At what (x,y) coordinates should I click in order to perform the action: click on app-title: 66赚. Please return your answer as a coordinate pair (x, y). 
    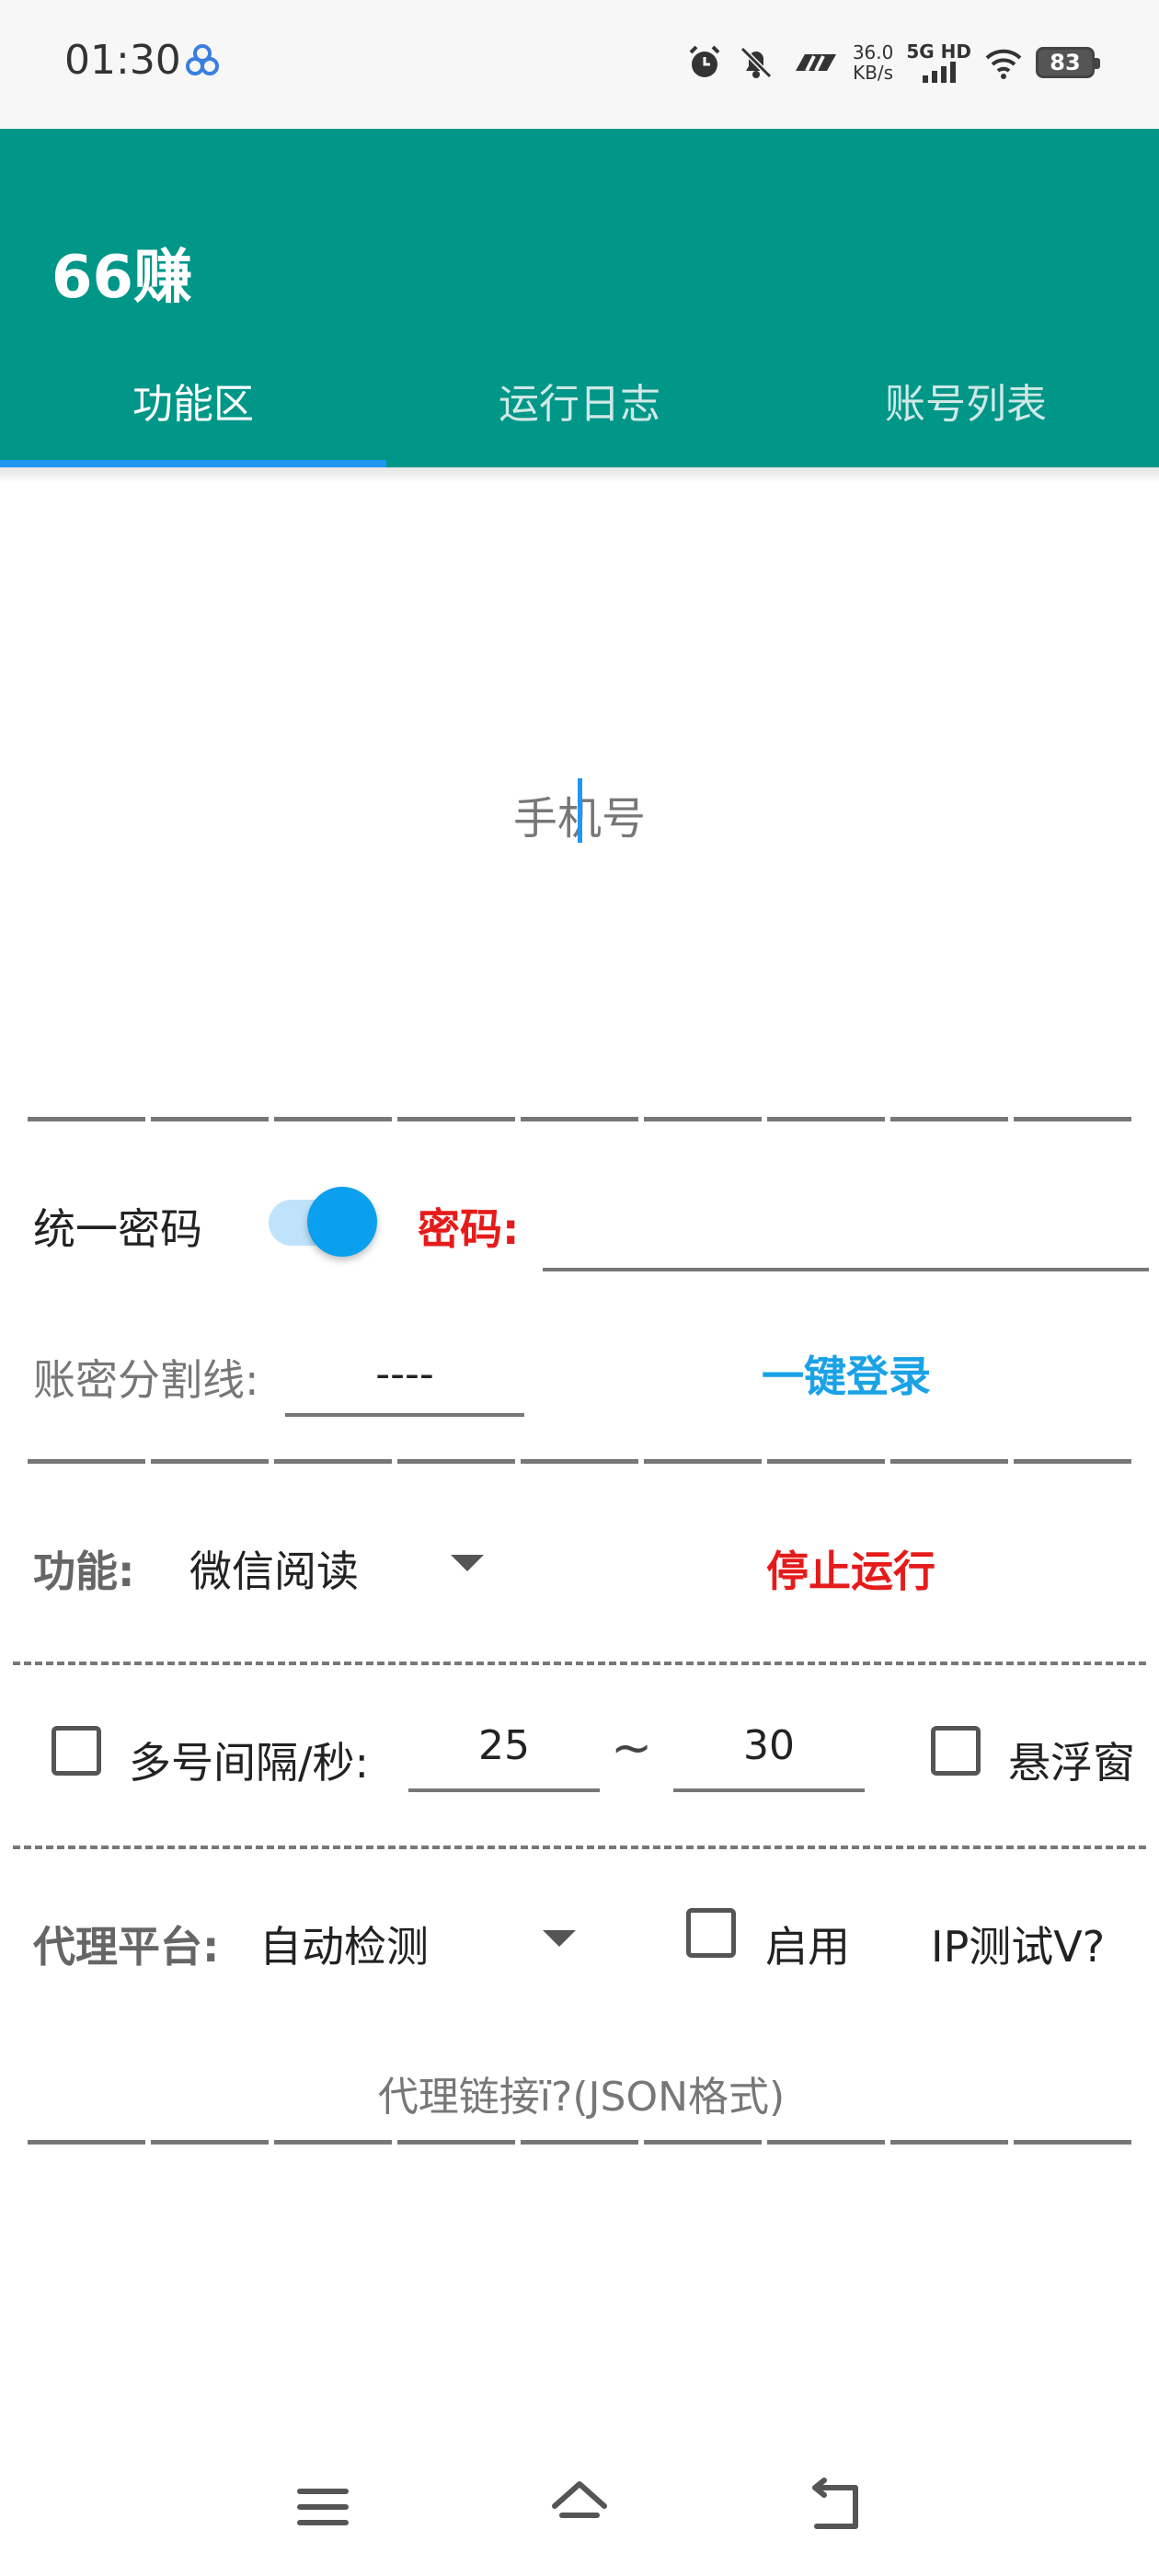
    Looking at the image, I should click on (122, 278).